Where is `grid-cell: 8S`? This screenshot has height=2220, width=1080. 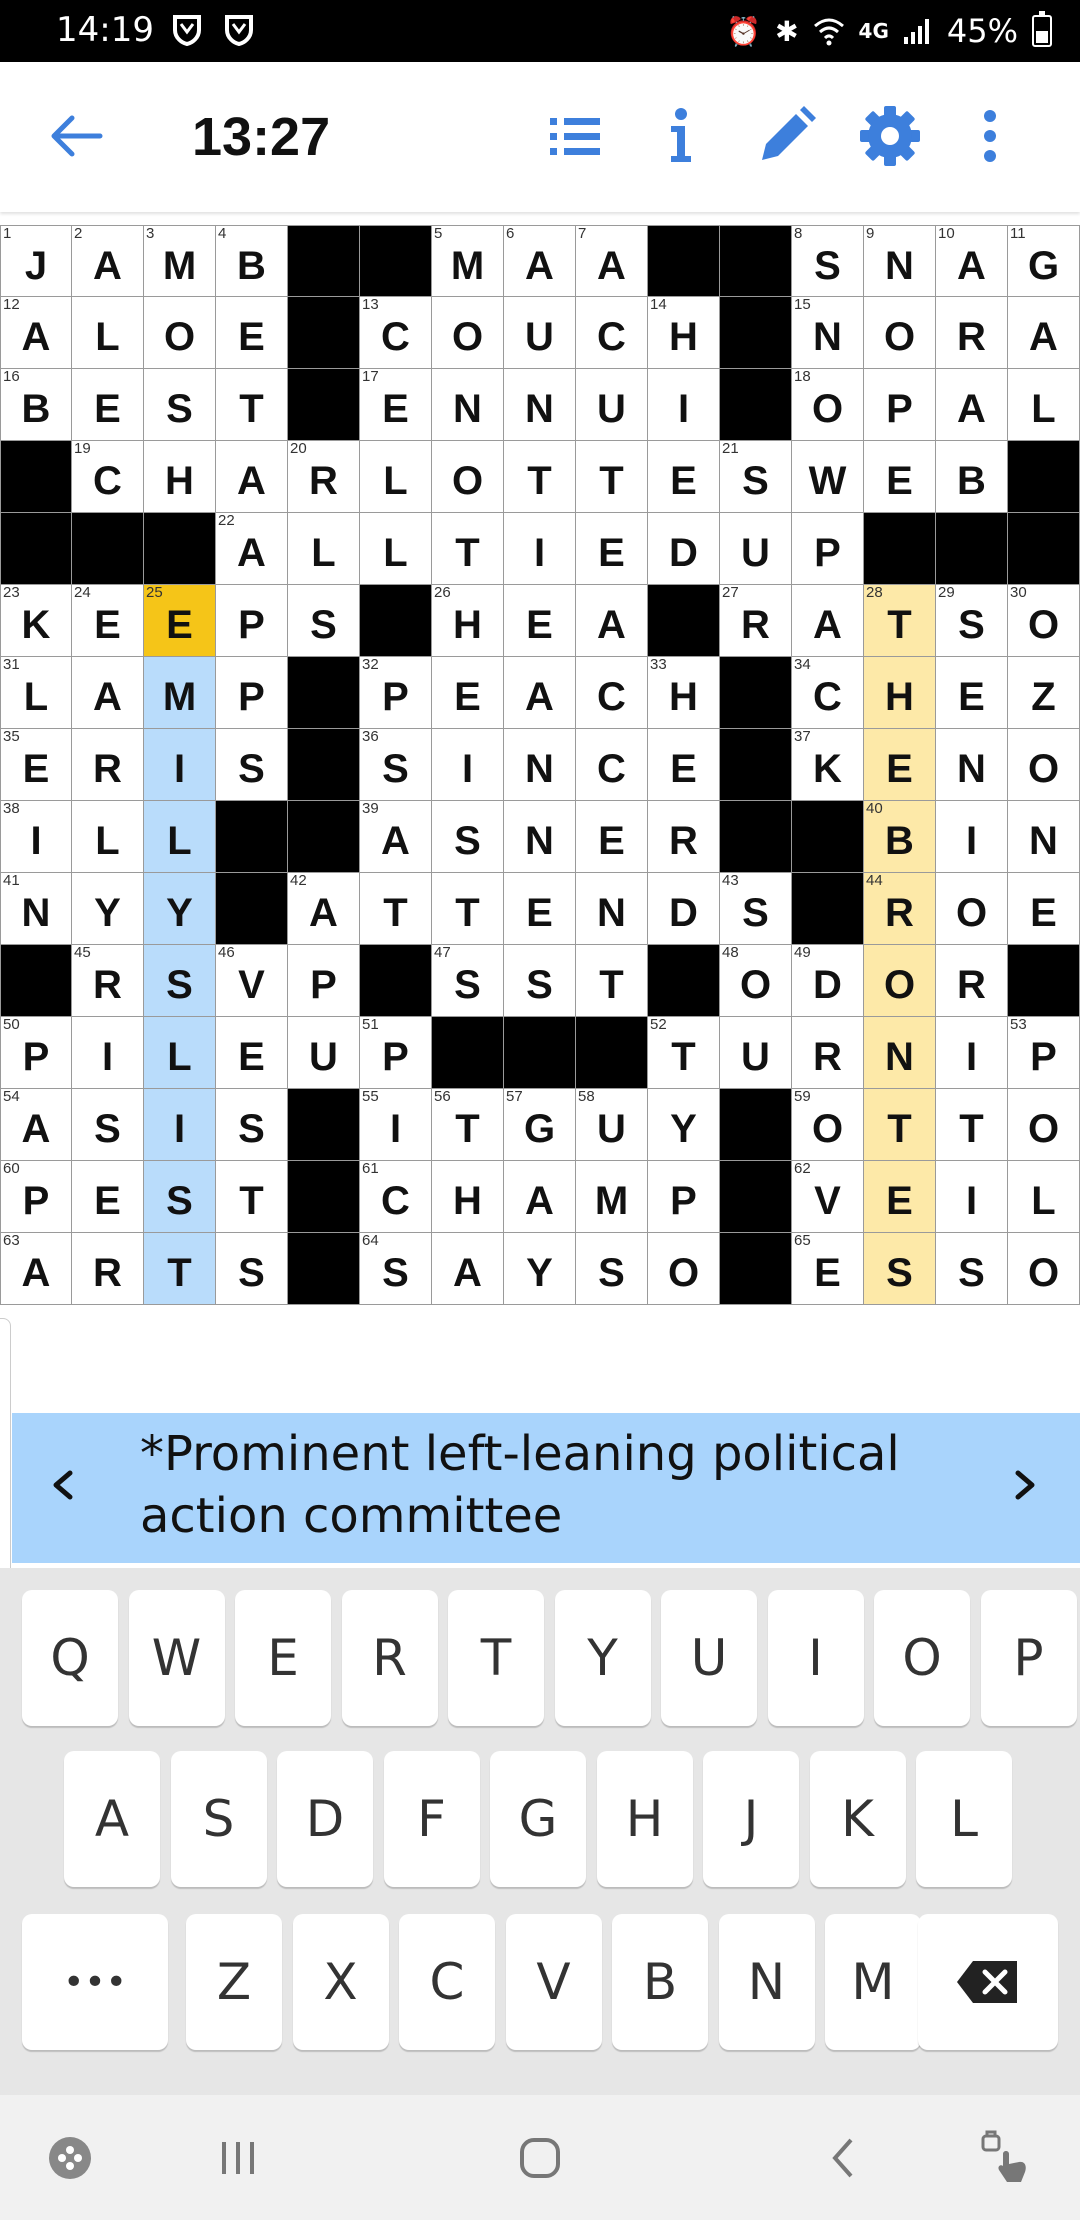 grid-cell: 8S is located at coordinates (828, 261).